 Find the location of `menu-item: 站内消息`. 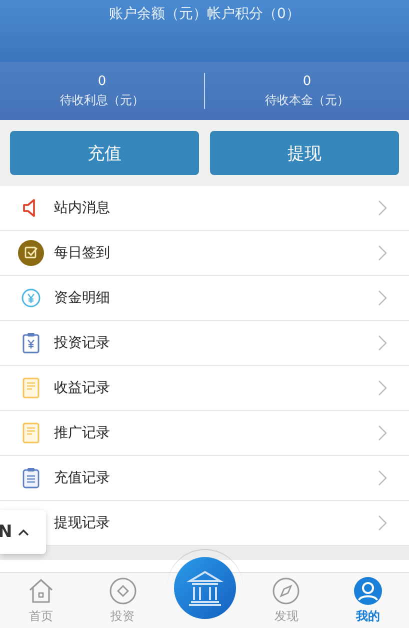

menu-item: 站内消息 is located at coordinates (204, 208).